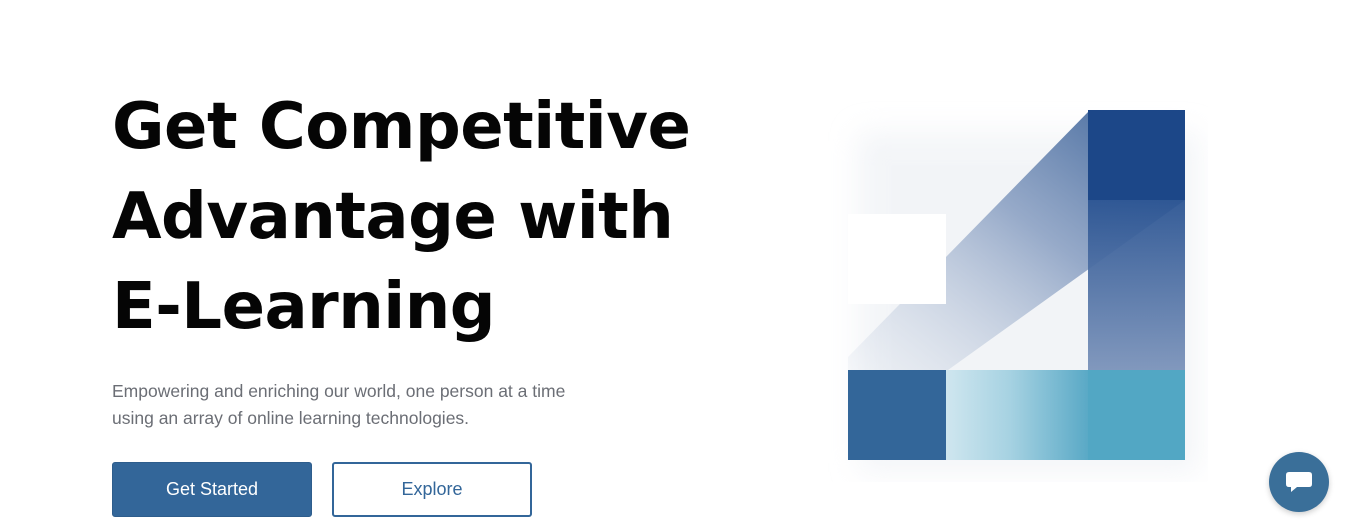  I want to click on graphic-top-square, so click(1136, 155).